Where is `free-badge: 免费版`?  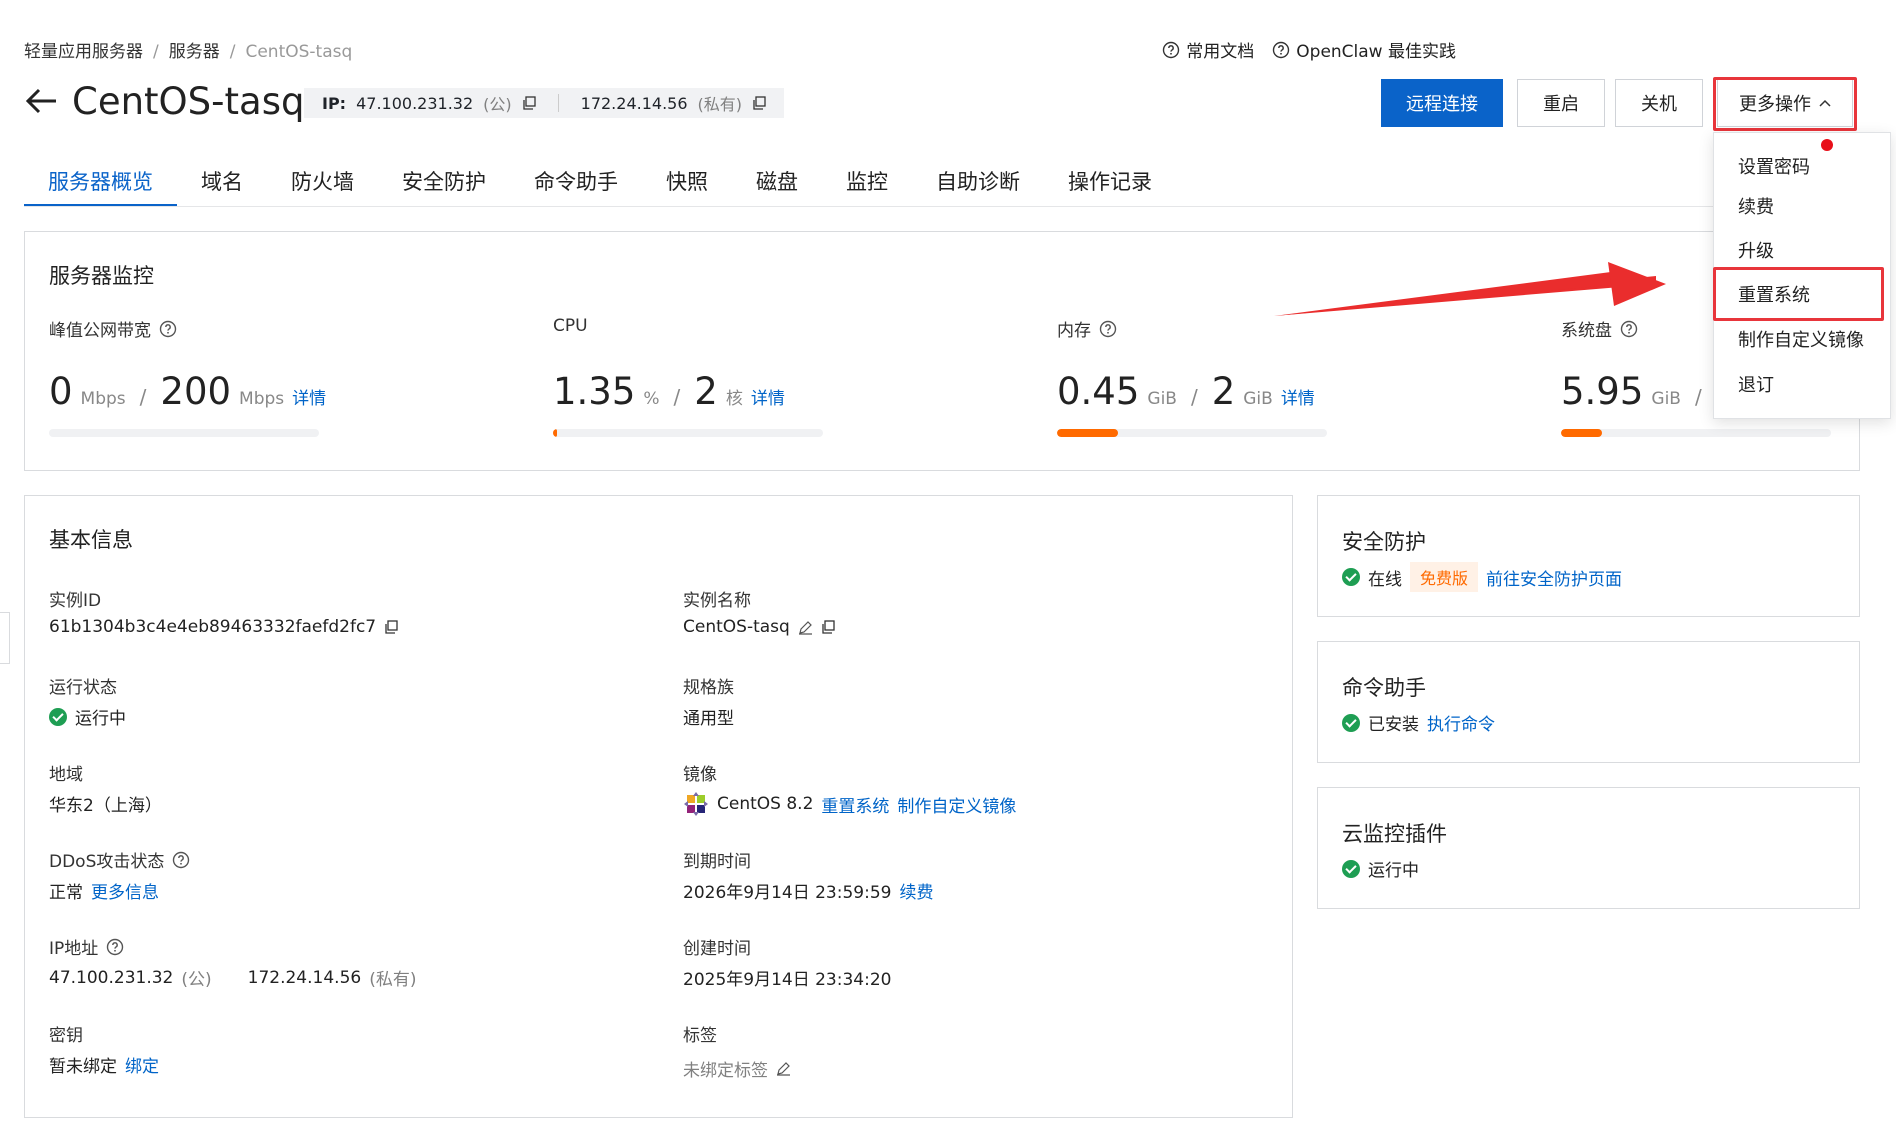 free-badge: 免费版 is located at coordinates (1444, 577).